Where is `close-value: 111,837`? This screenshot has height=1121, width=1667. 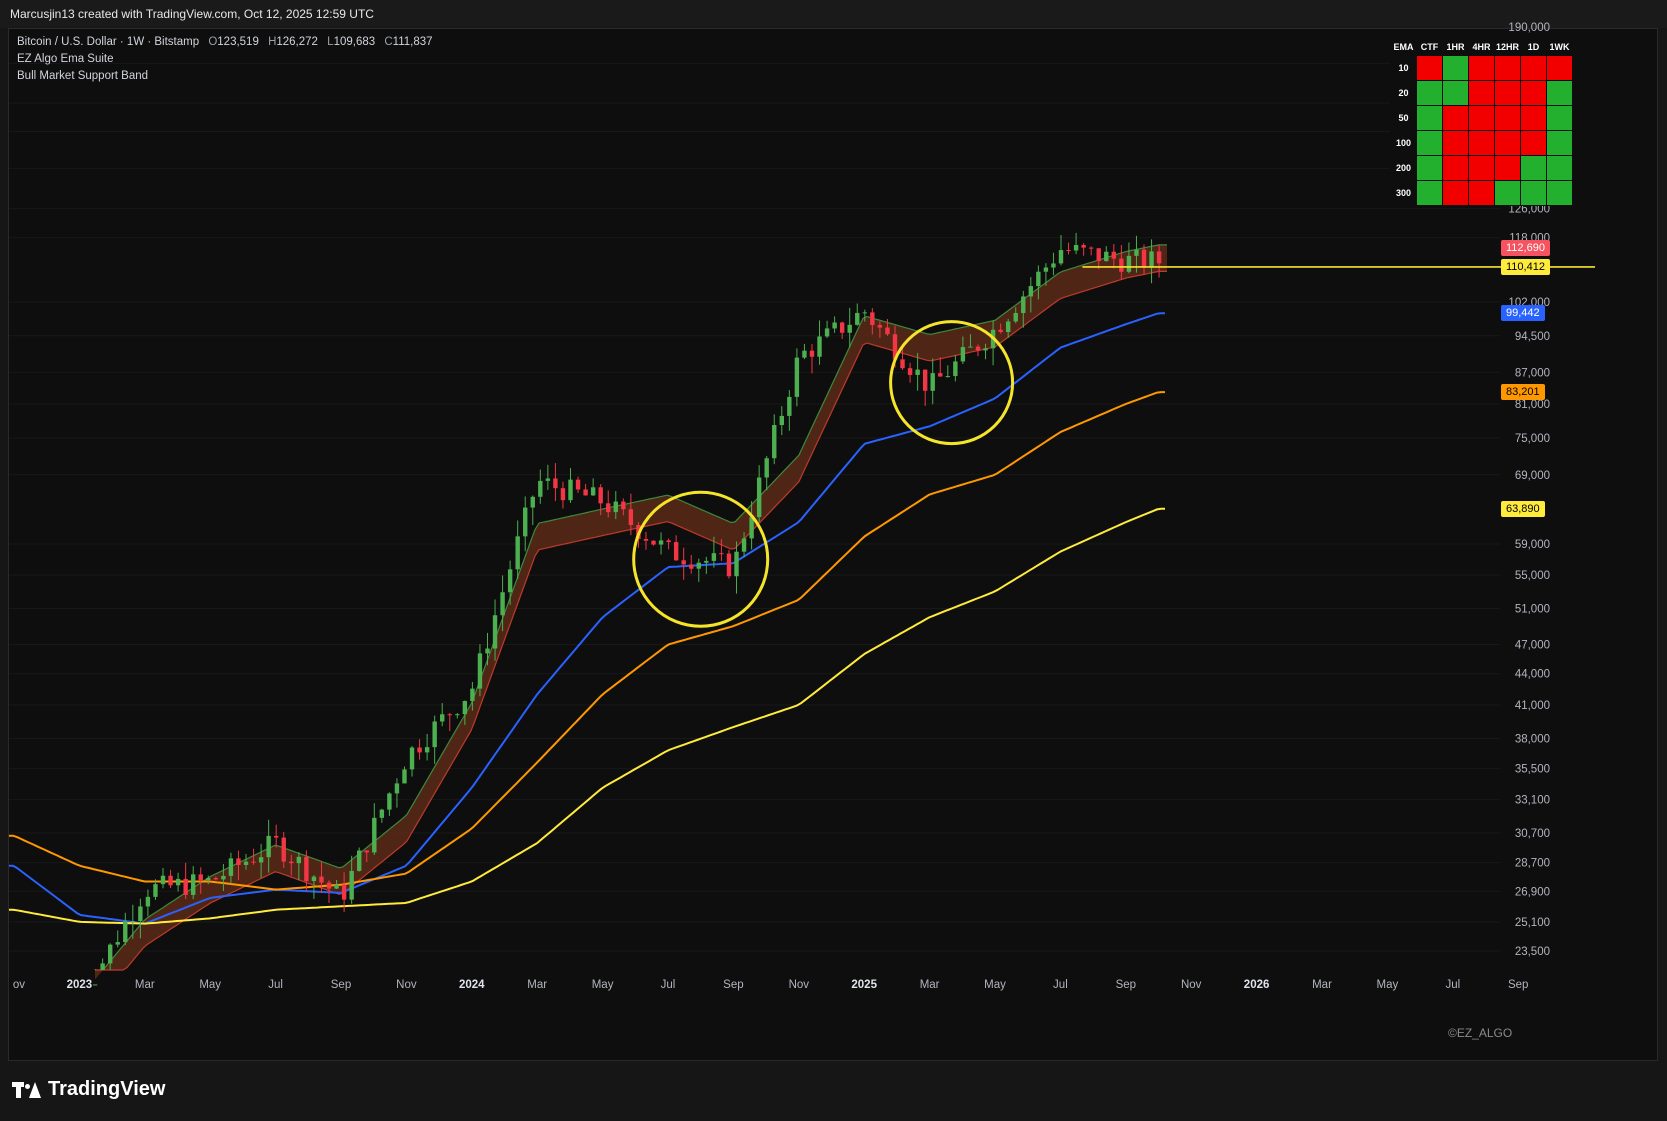
close-value: 111,837 is located at coordinates (412, 42).